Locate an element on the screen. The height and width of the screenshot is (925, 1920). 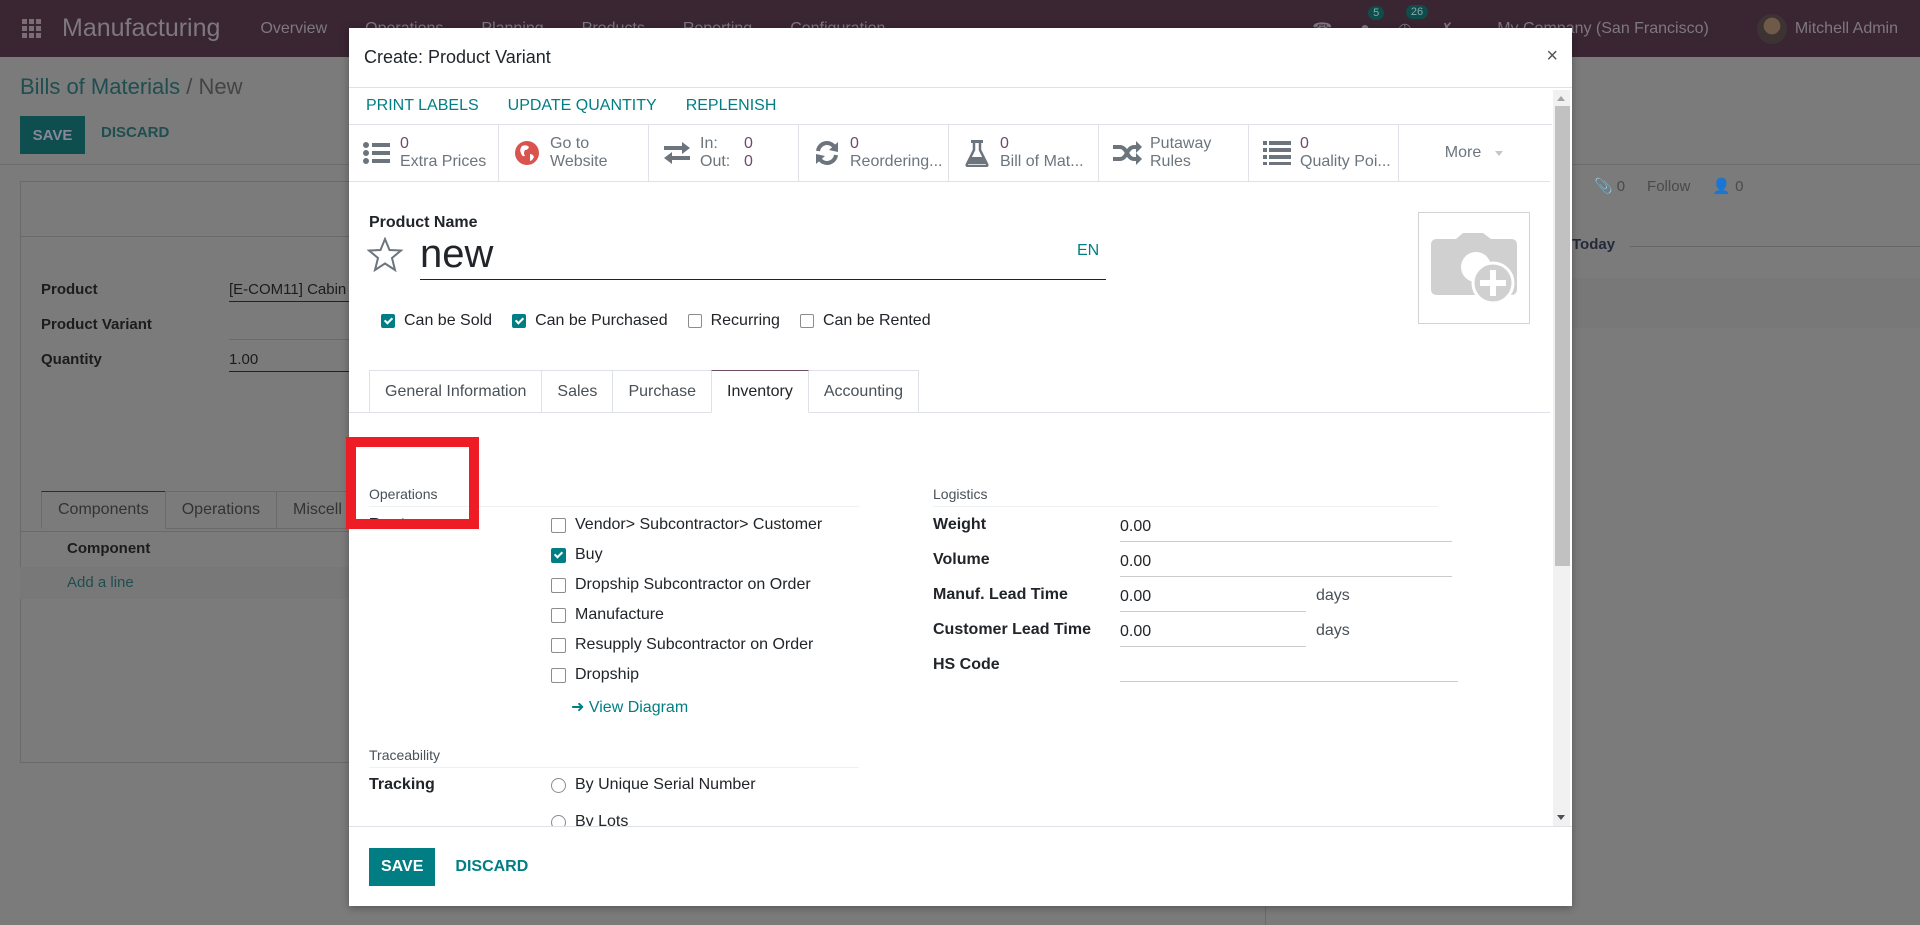
traceability-group-title: Traceability is located at coordinates (405, 755).